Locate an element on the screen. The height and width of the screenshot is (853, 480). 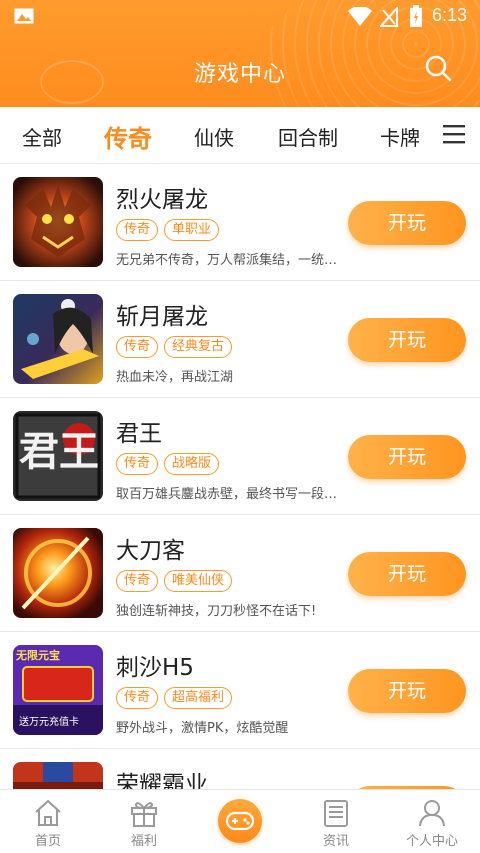
gift-icon is located at coordinates (144, 814).